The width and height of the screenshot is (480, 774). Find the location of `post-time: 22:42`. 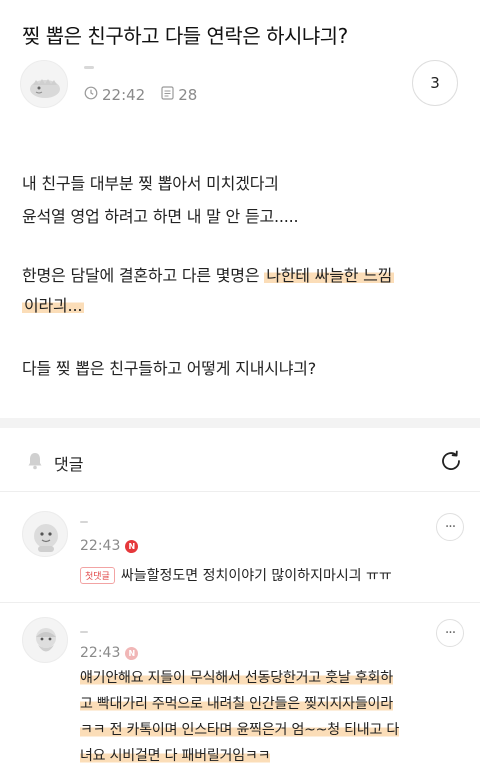

post-time: 22:42 is located at coordinates (124, 95).